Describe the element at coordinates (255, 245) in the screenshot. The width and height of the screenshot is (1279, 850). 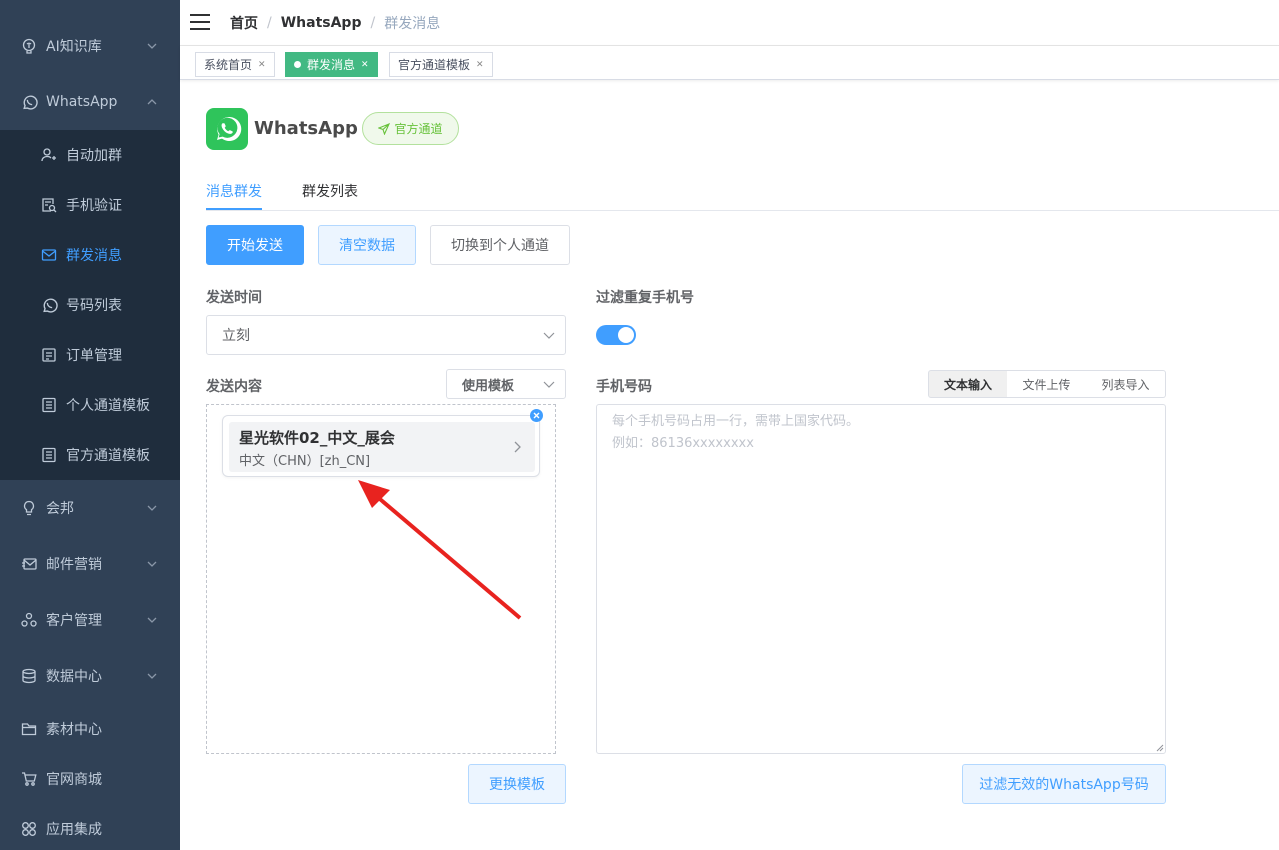
I see `start-send-button: 开始发送` at that location.